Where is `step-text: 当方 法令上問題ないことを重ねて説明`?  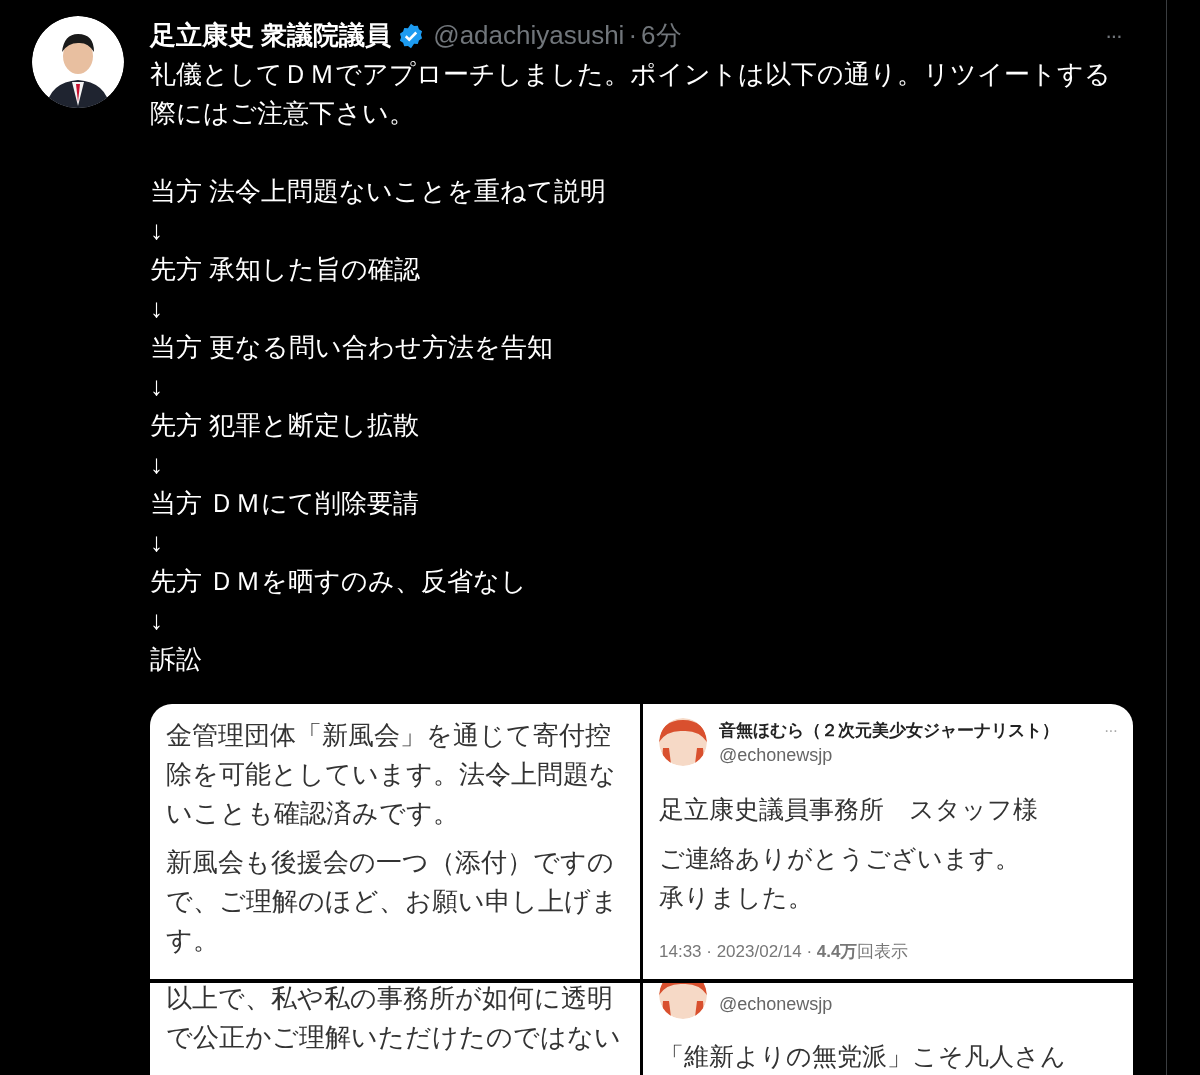
step-text: 当方 法令上問題ないことを重ねて説明 is located at coordinates (379, 192).